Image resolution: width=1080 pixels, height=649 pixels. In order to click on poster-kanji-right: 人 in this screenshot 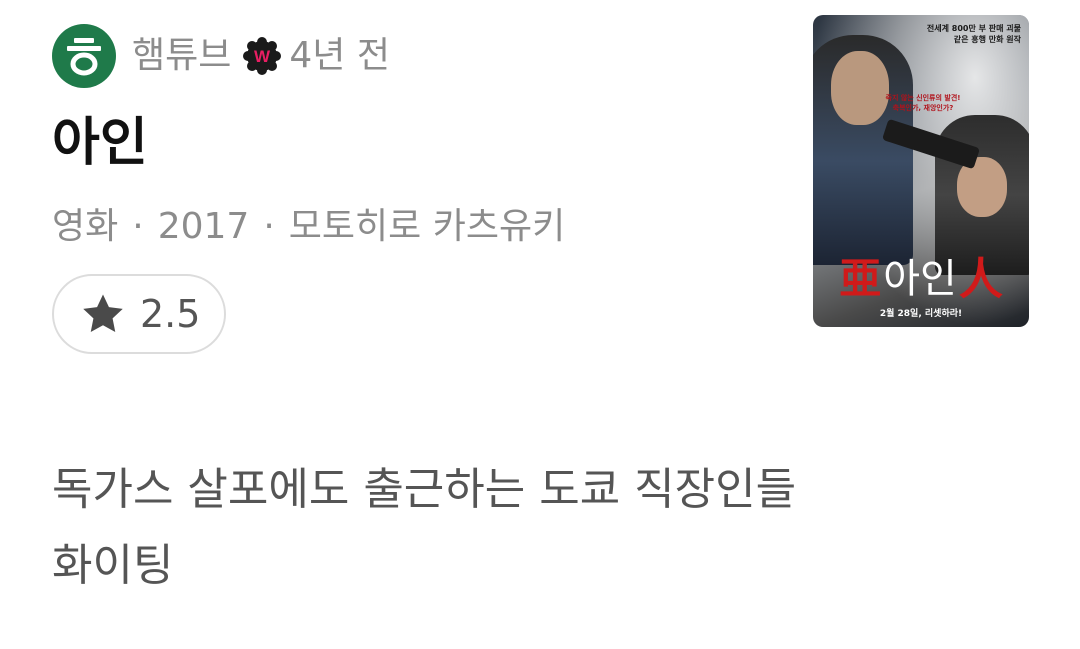, I will do `click(980, 279)`.